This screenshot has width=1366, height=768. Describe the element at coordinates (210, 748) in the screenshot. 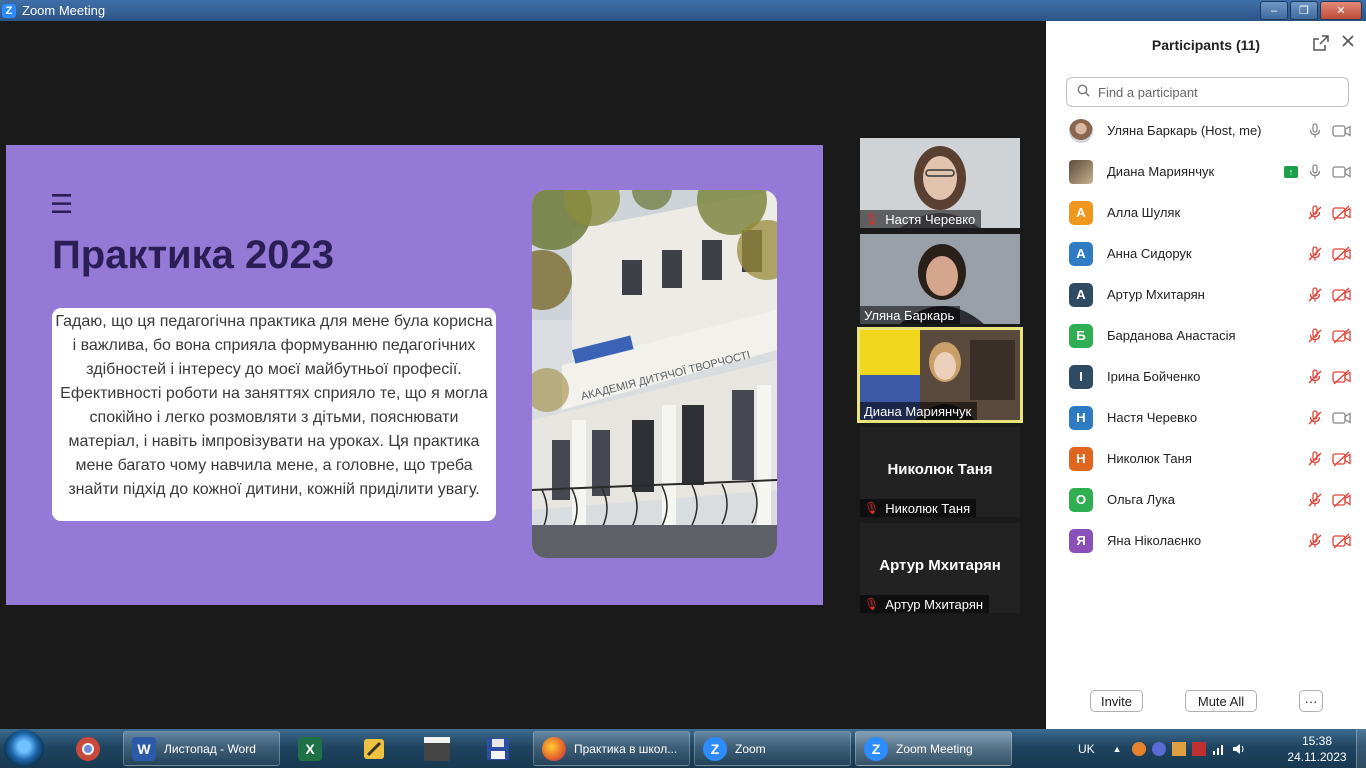

I see `taskbar-item-label: Листопад - Word` at that location.